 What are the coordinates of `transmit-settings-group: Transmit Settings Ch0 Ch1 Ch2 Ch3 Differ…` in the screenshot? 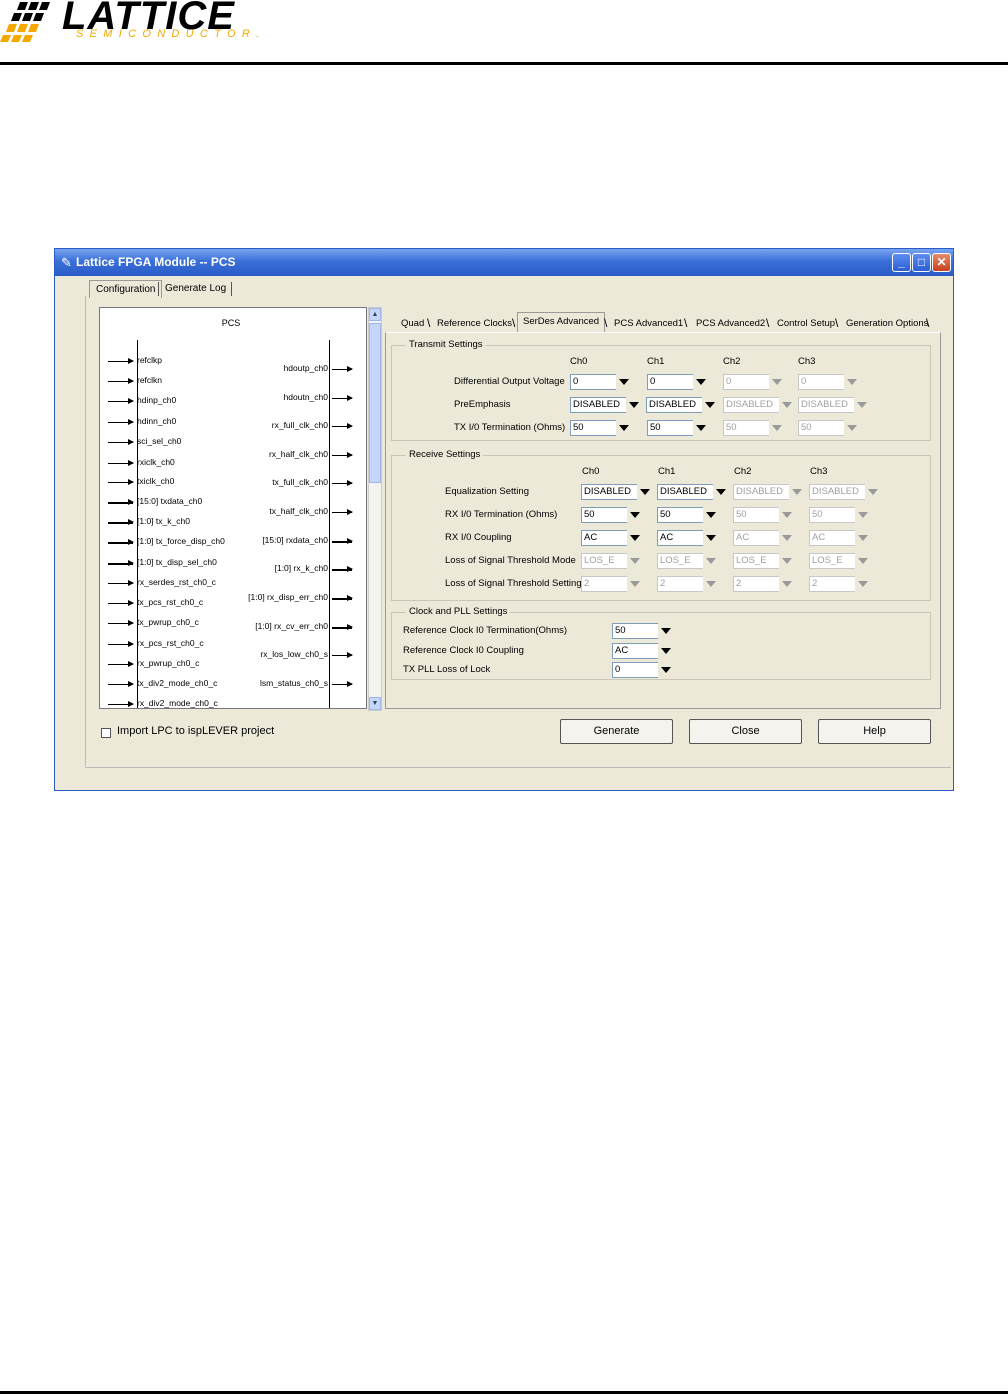 It's located at (661, 390).